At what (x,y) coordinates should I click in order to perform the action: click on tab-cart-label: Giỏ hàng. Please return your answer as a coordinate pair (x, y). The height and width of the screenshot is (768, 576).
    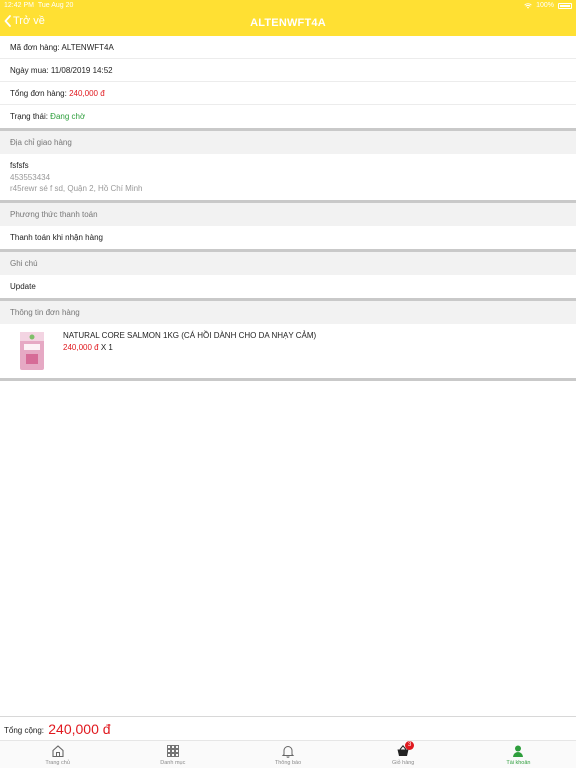
    Looking at the image, I should click on (403, 763).